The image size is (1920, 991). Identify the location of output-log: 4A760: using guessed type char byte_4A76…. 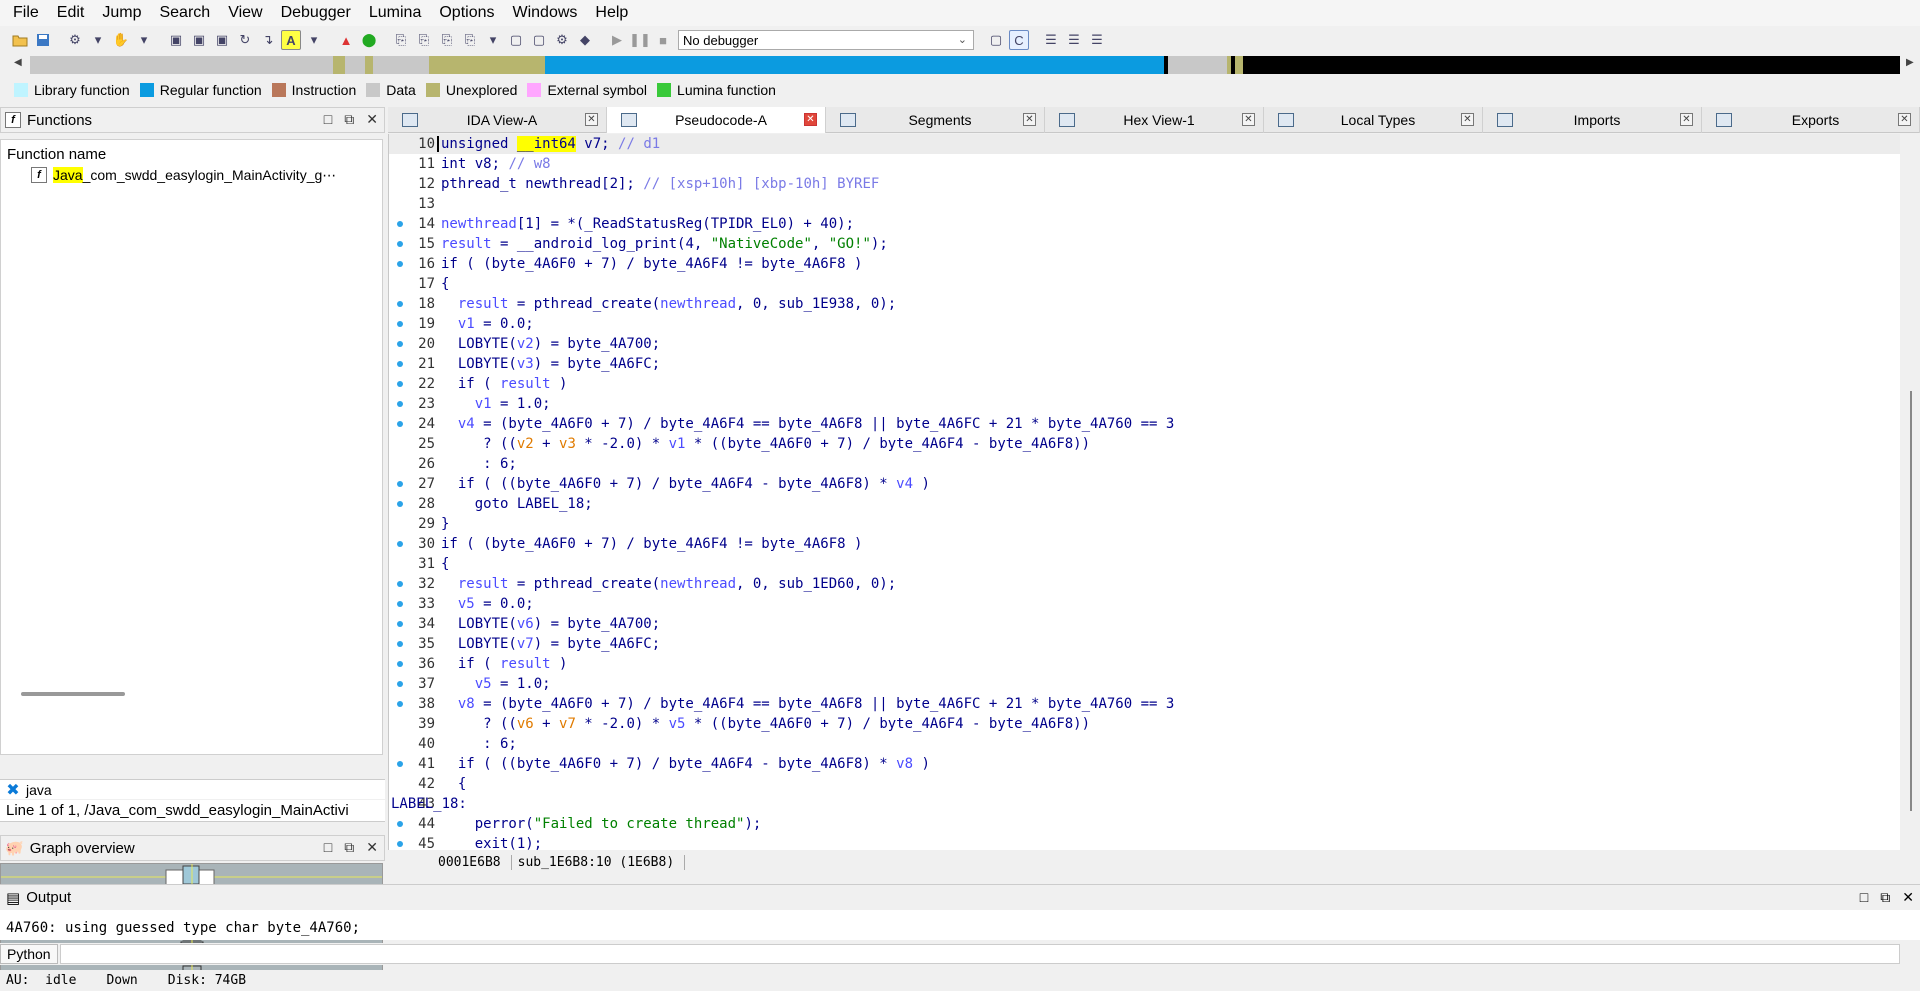
(960, 925).